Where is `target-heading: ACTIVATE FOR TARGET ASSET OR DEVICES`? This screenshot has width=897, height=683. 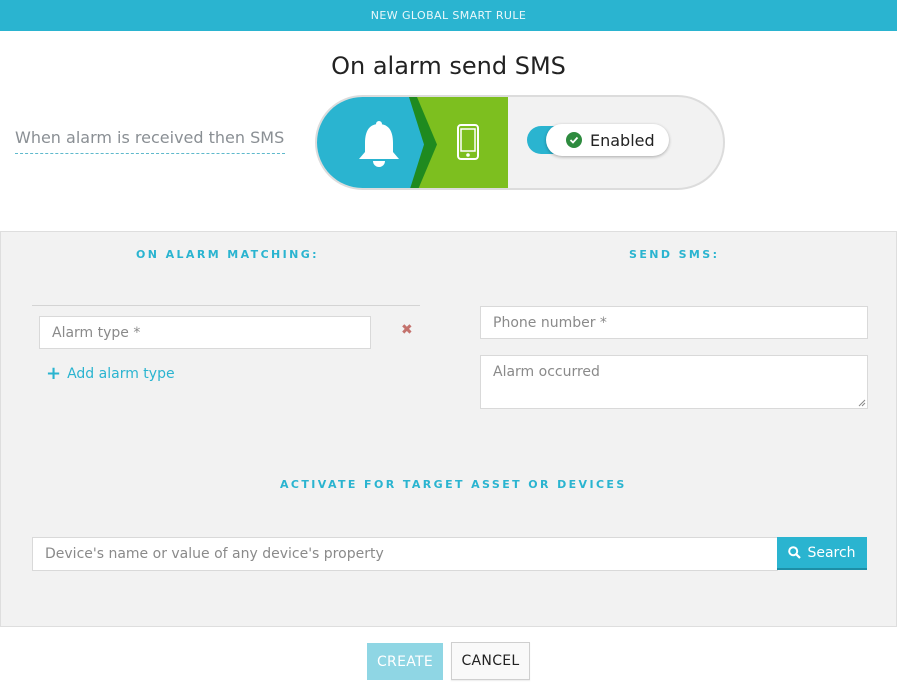 target-heading: ACTIVATE FOR TARGET ASSET OR DEVICES is located at coordinates (453, 484).